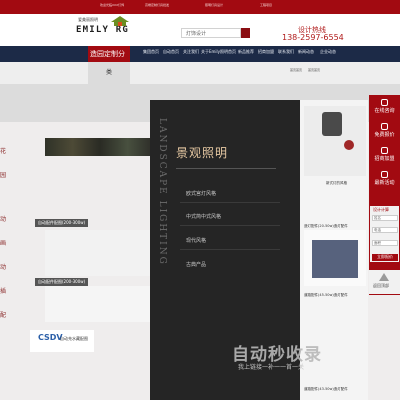  What do you see at coordinates (200, 54) in the screenshot?
I see `main-nav` at bounding box center [200, 54].